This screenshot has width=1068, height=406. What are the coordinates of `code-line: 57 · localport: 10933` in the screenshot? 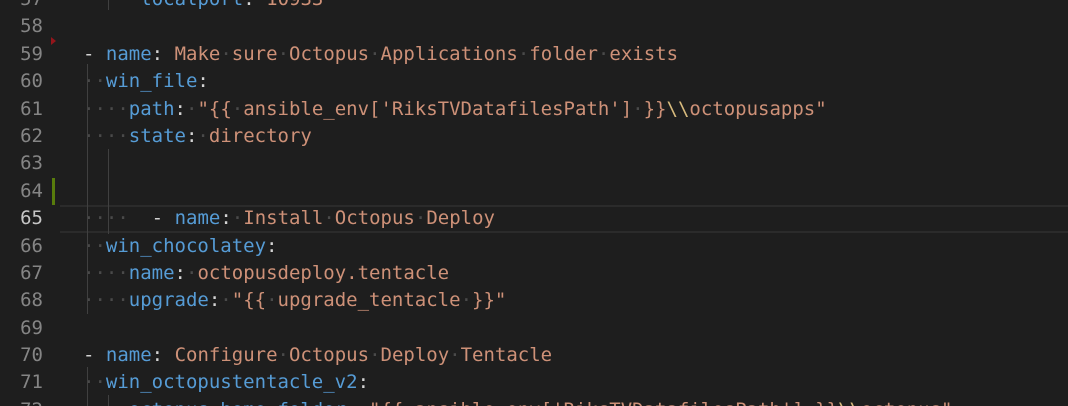 It's located at (534, 6).